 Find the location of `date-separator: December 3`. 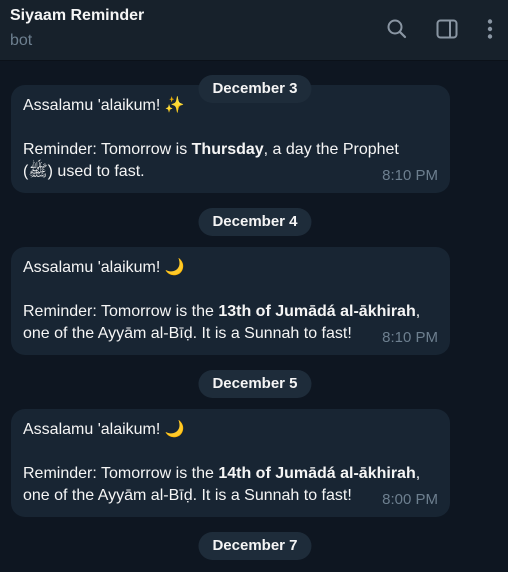

date-separator: December 3 is located at coordinates (255, 89).